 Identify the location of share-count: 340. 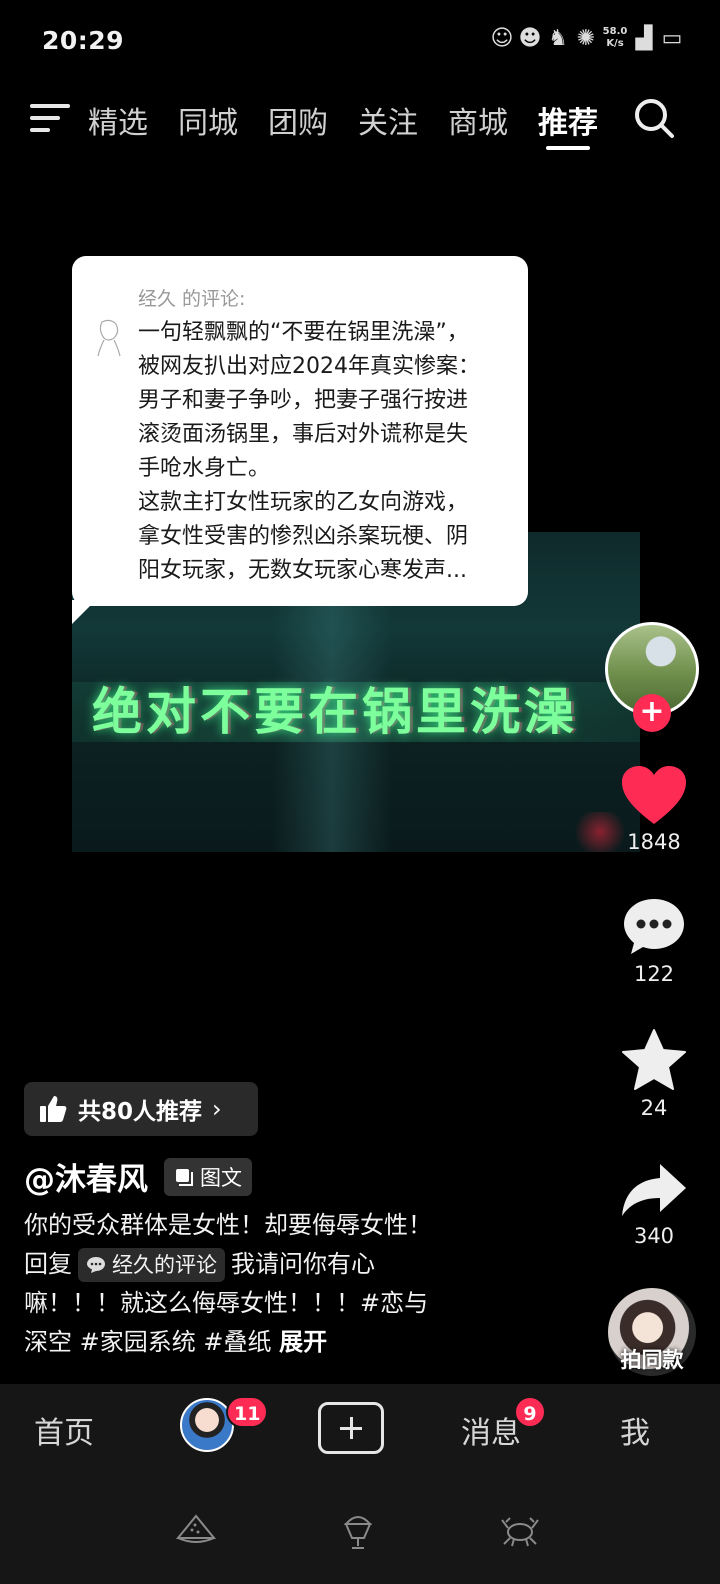
(654, 1236).